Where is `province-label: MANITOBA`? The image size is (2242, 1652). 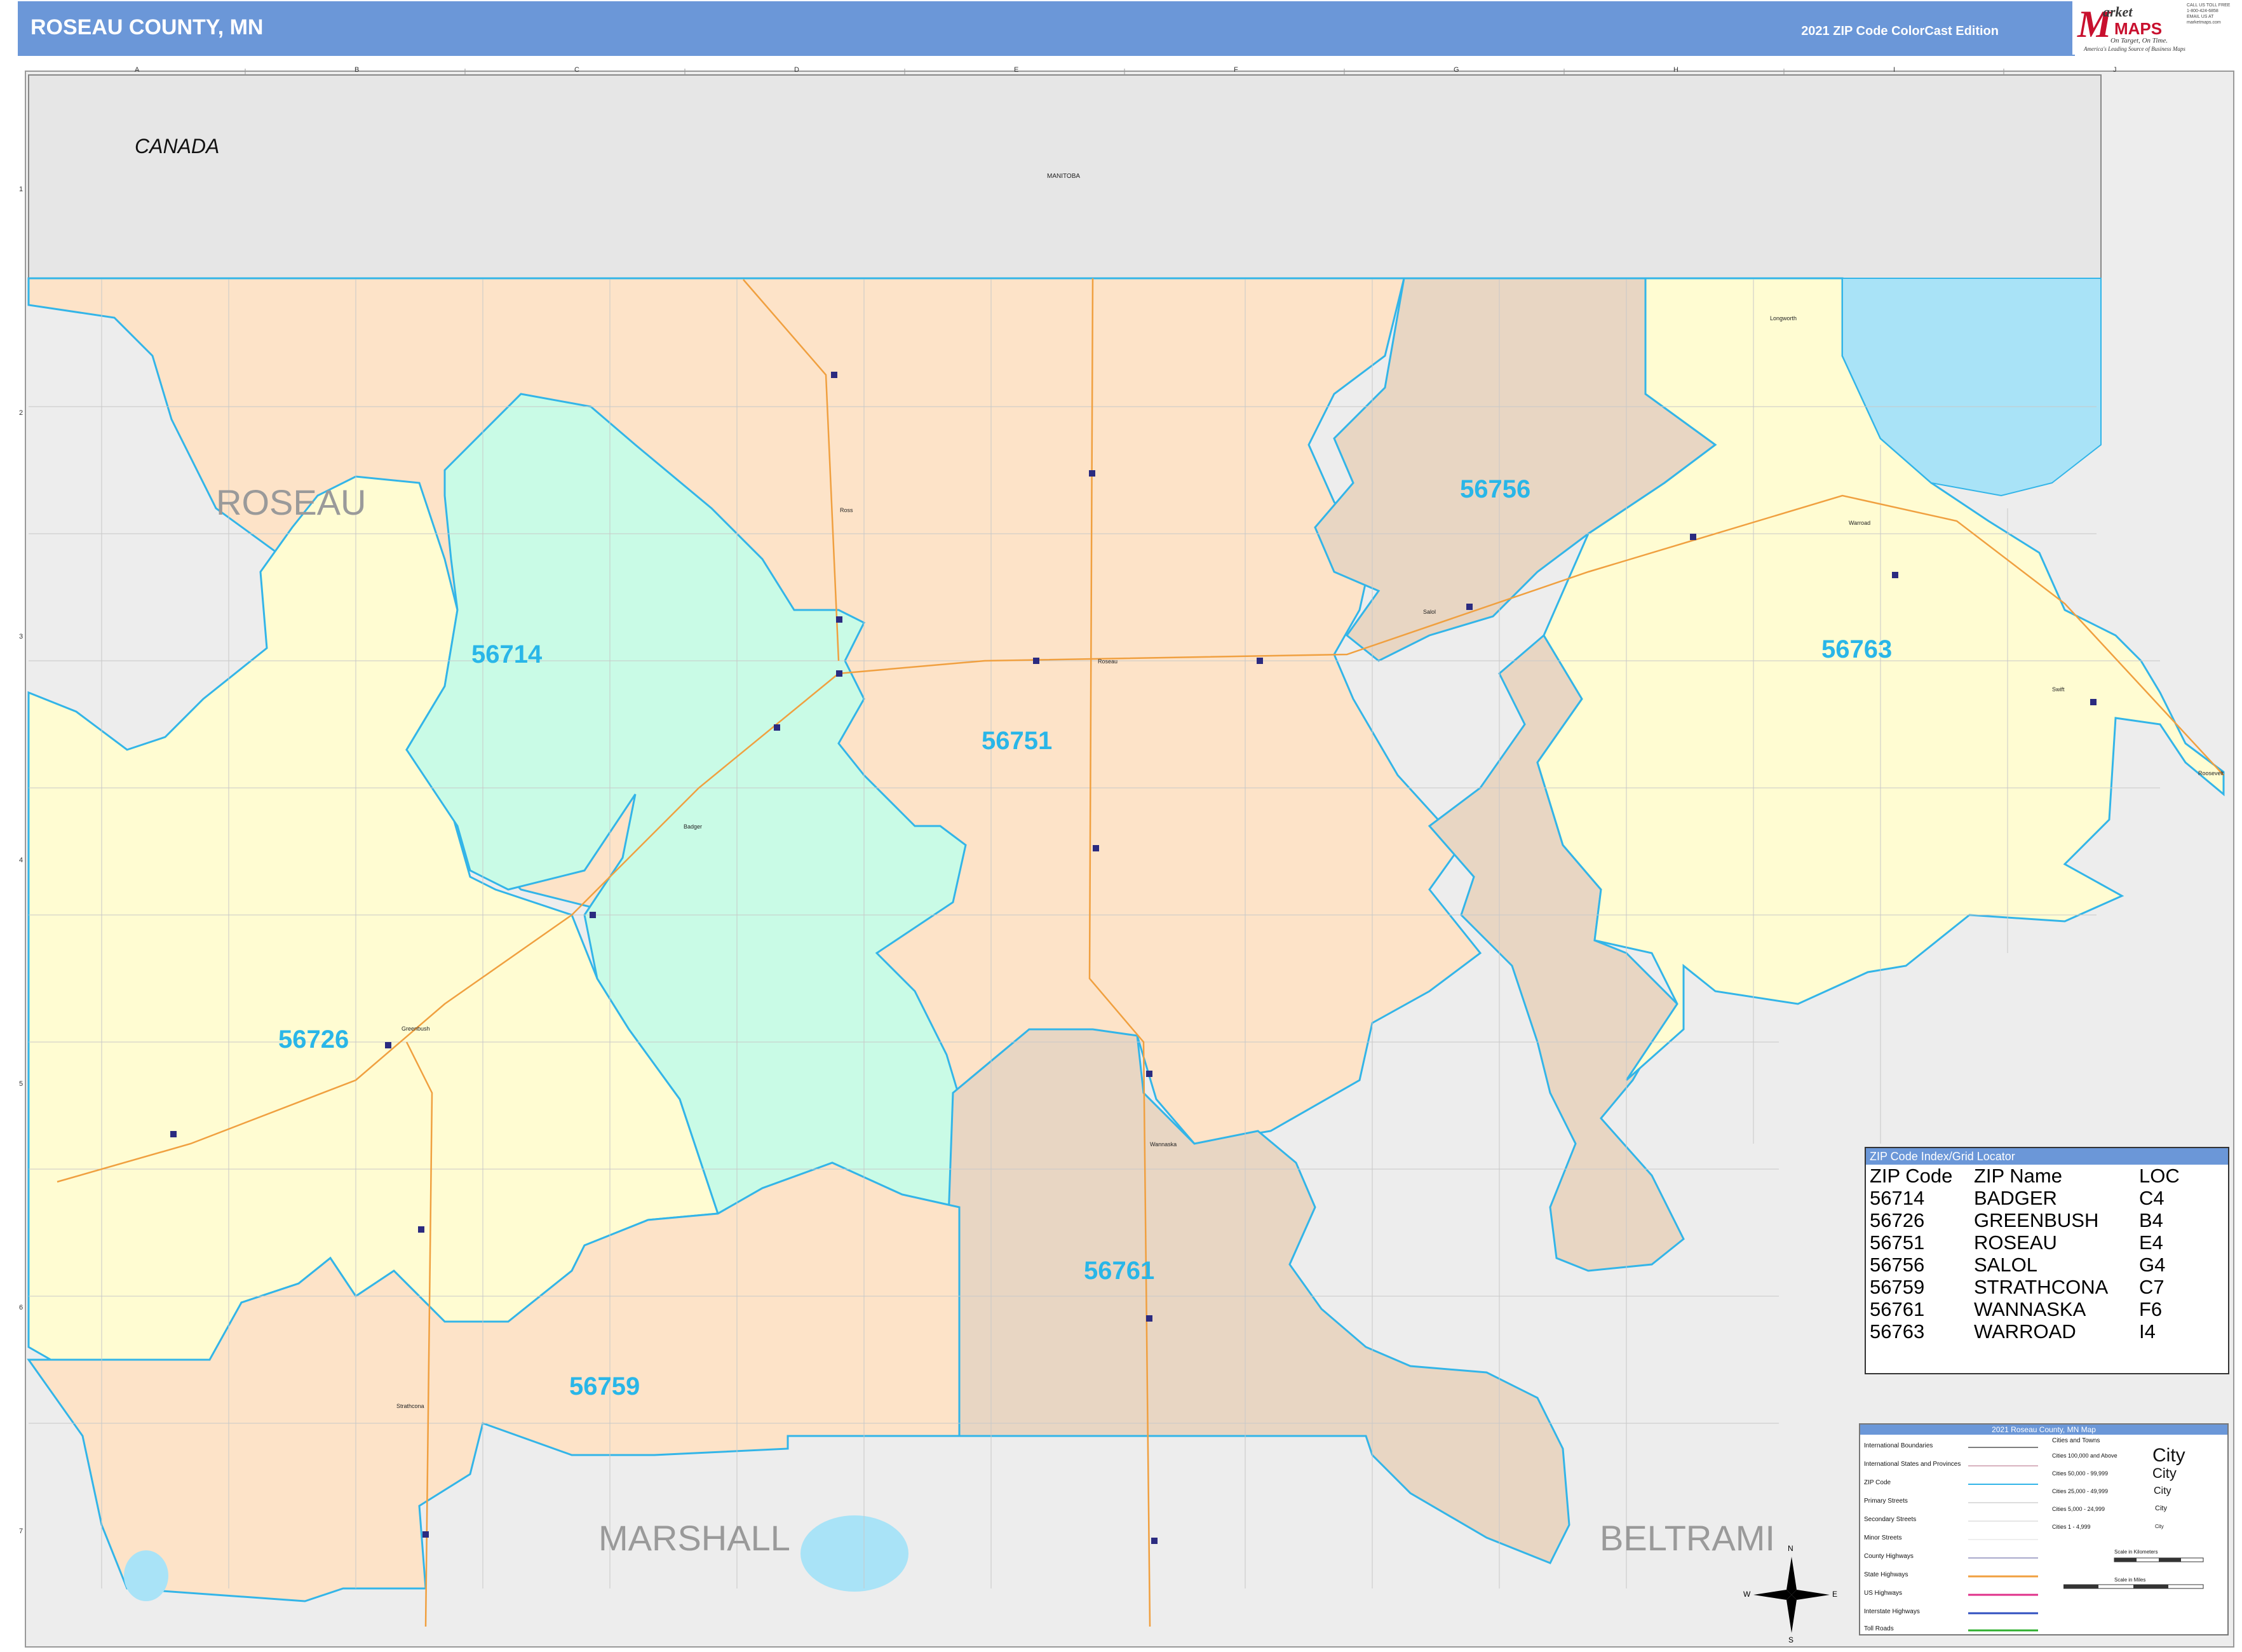
province-label: MANITOBA is located at coordinates (1064, 177).